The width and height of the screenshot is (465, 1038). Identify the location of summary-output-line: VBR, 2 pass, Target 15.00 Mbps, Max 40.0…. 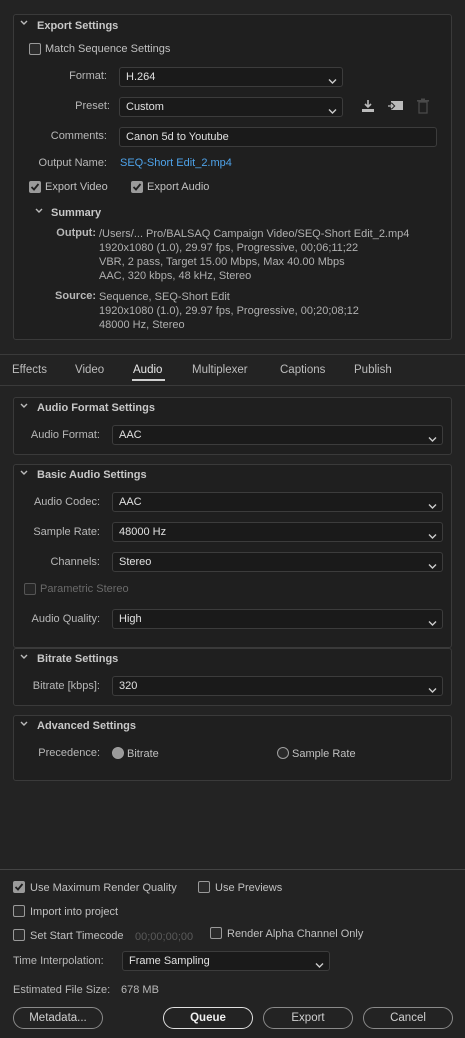
(222, 262).